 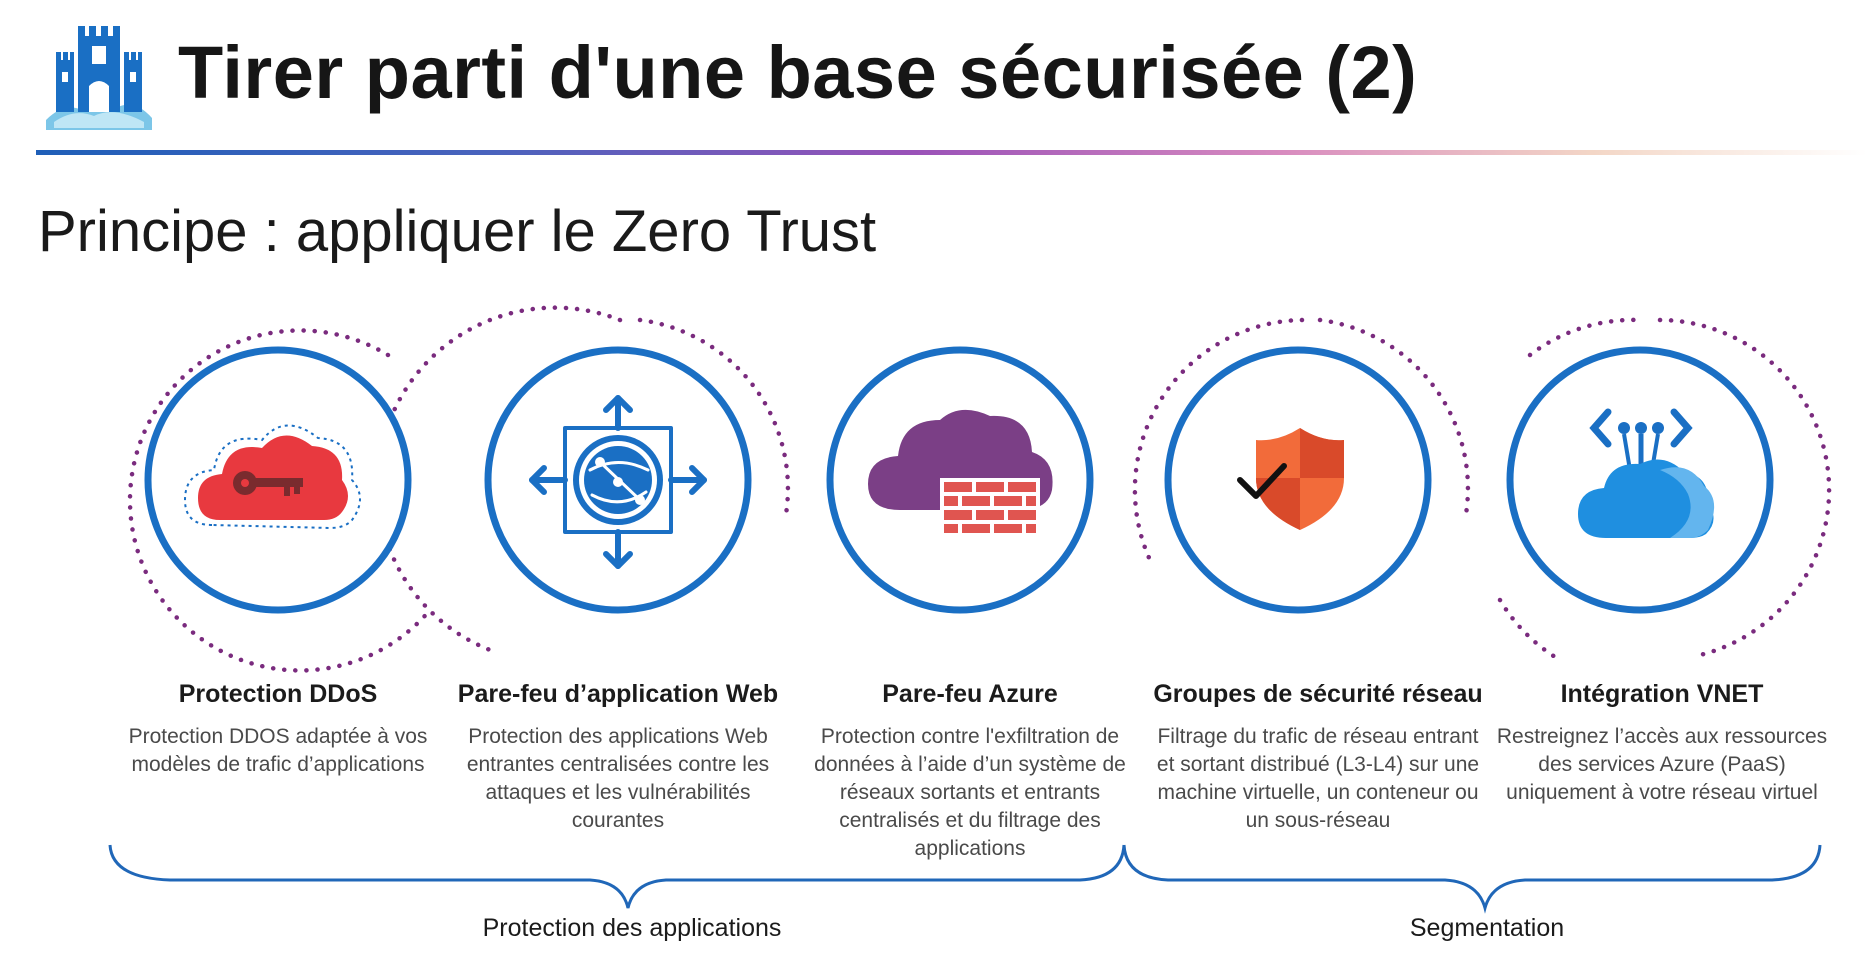 I want to click on feature-title: Intégration VNET, so click(x=1662, y=694).